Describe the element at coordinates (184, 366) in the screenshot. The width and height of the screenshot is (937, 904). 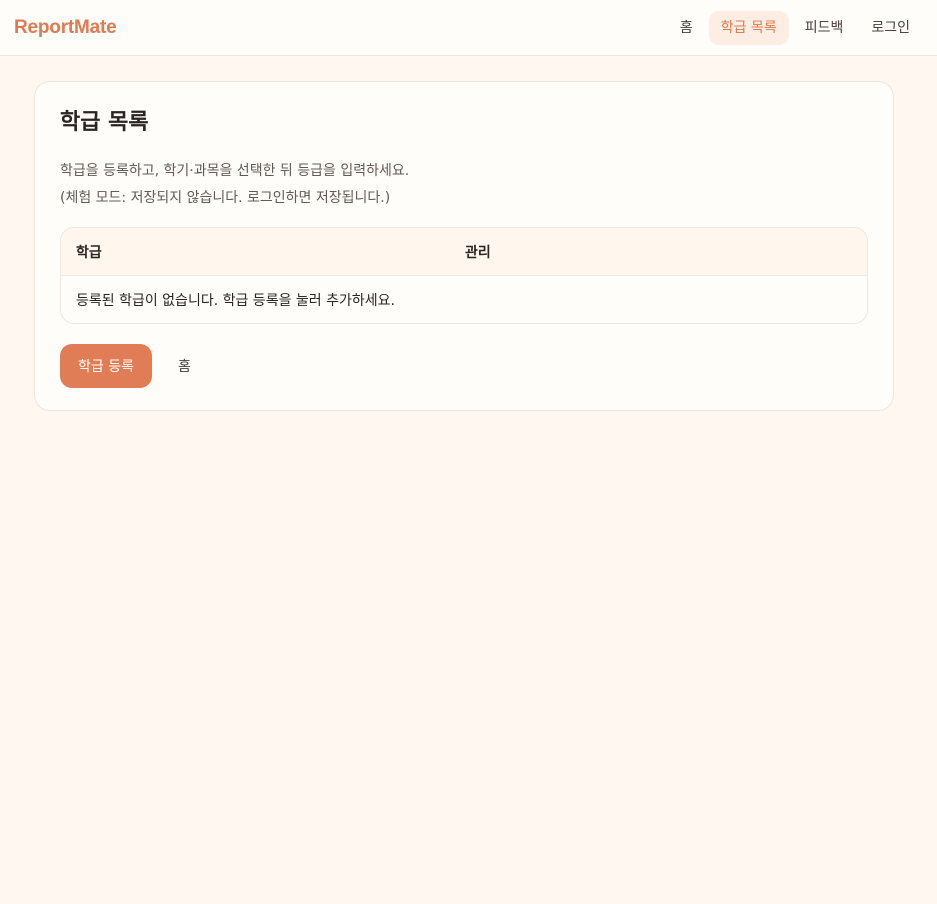
I see `home-button: 홈` at that location.